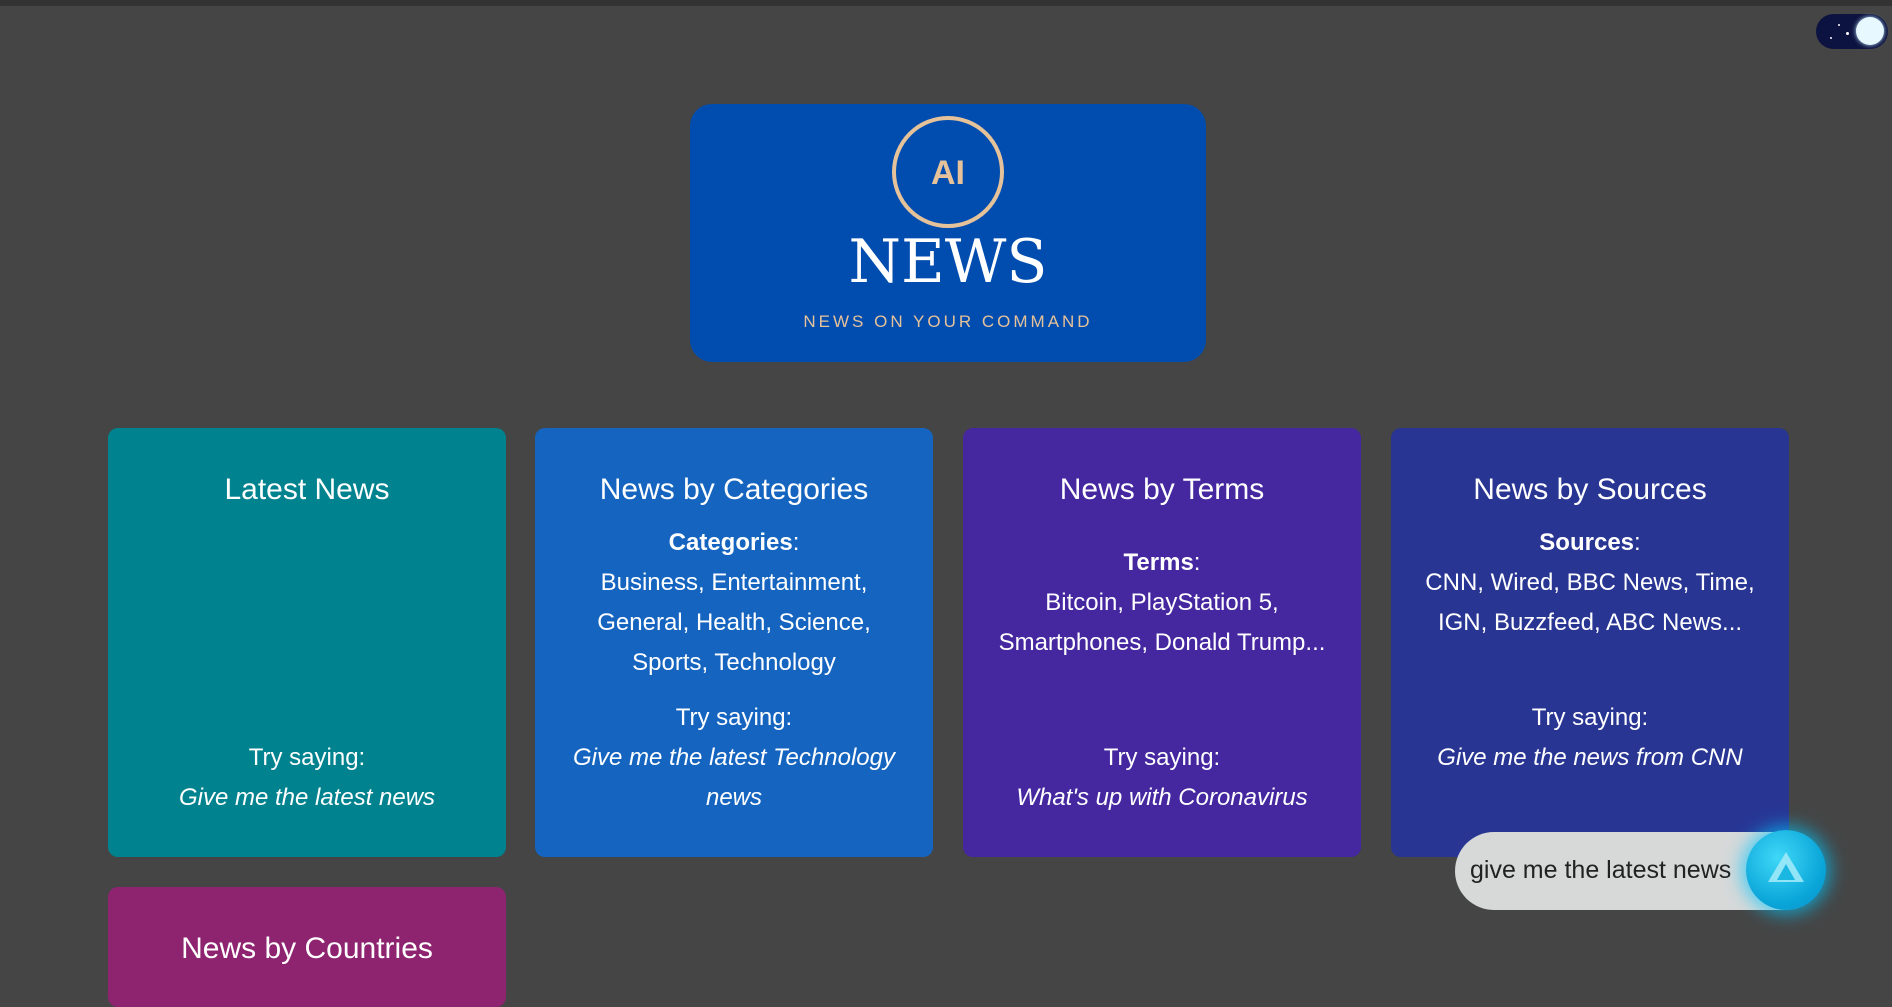 The image size is (1892, 1007). What do you see at coordinates (1162, 489) in the screenshot?
I see `card-title: News by Terms` at bounding box center [1162, 489].